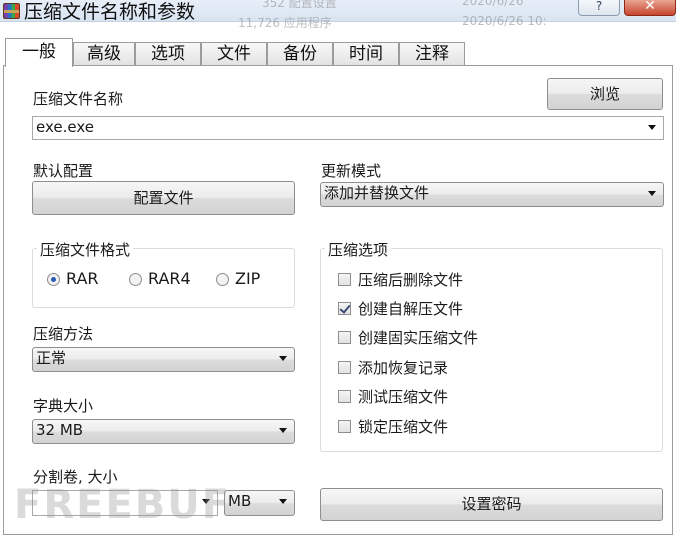 The height and width of the screenshot is (535, 676). I want to click on close-button: ✕, so click(650, 8).